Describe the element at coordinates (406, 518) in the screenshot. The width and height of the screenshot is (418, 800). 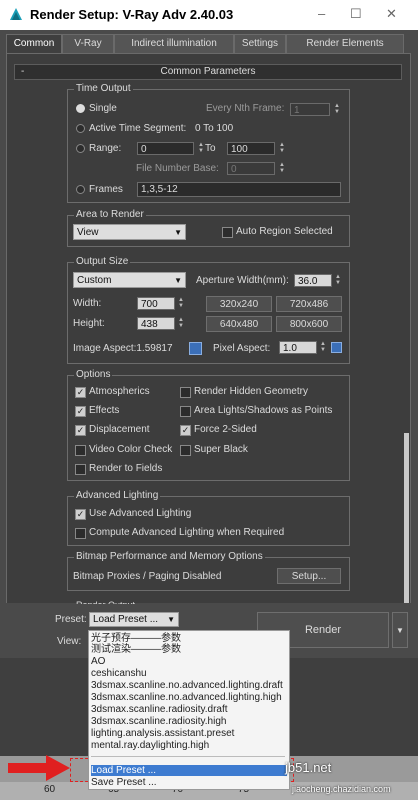
I see `panel-scrollbar` at that location.